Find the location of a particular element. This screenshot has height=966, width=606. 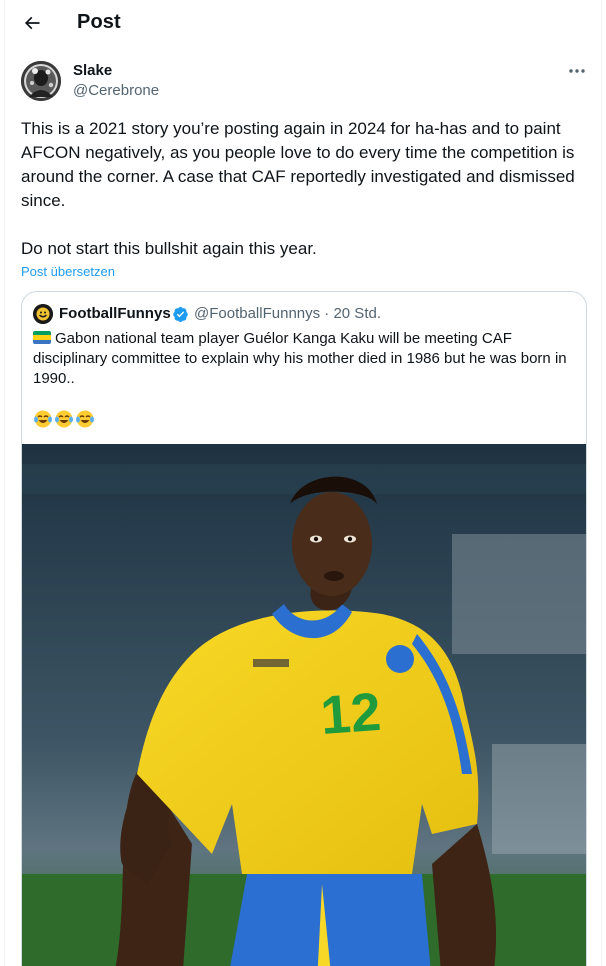

gabon-flag-icon is located at coordinates (42, 337).